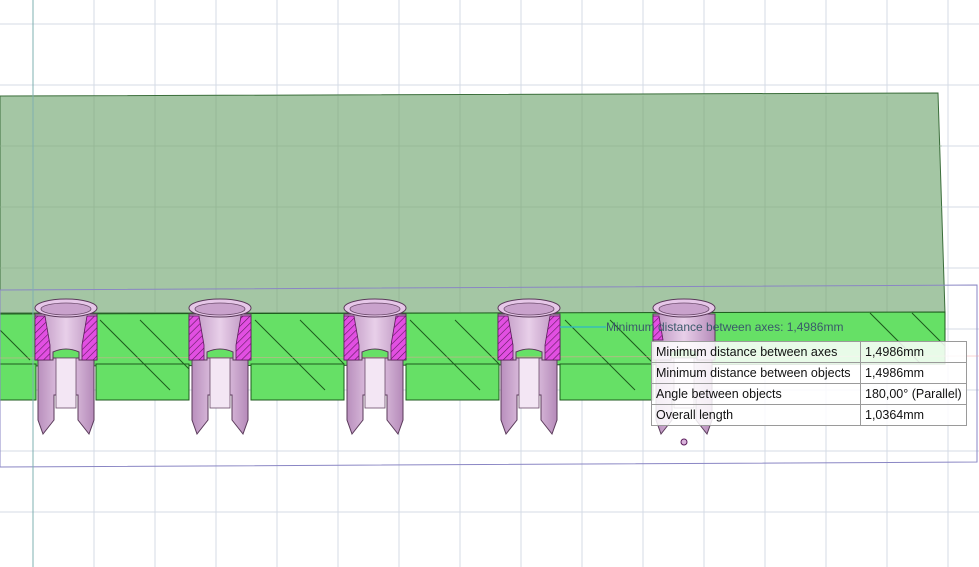  Describe the element at coordinates (756, 415) in the screenshot. I see `row-label: Overall length` at that location.